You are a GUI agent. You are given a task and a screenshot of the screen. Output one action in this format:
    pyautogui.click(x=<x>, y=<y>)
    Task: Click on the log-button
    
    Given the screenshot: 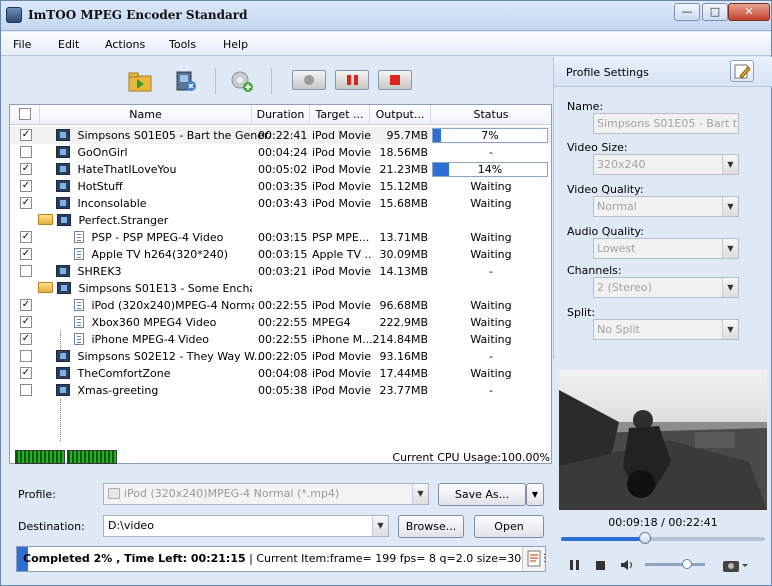 What is the action you would take?
    pyautogui.click(x=533, y=559)
    